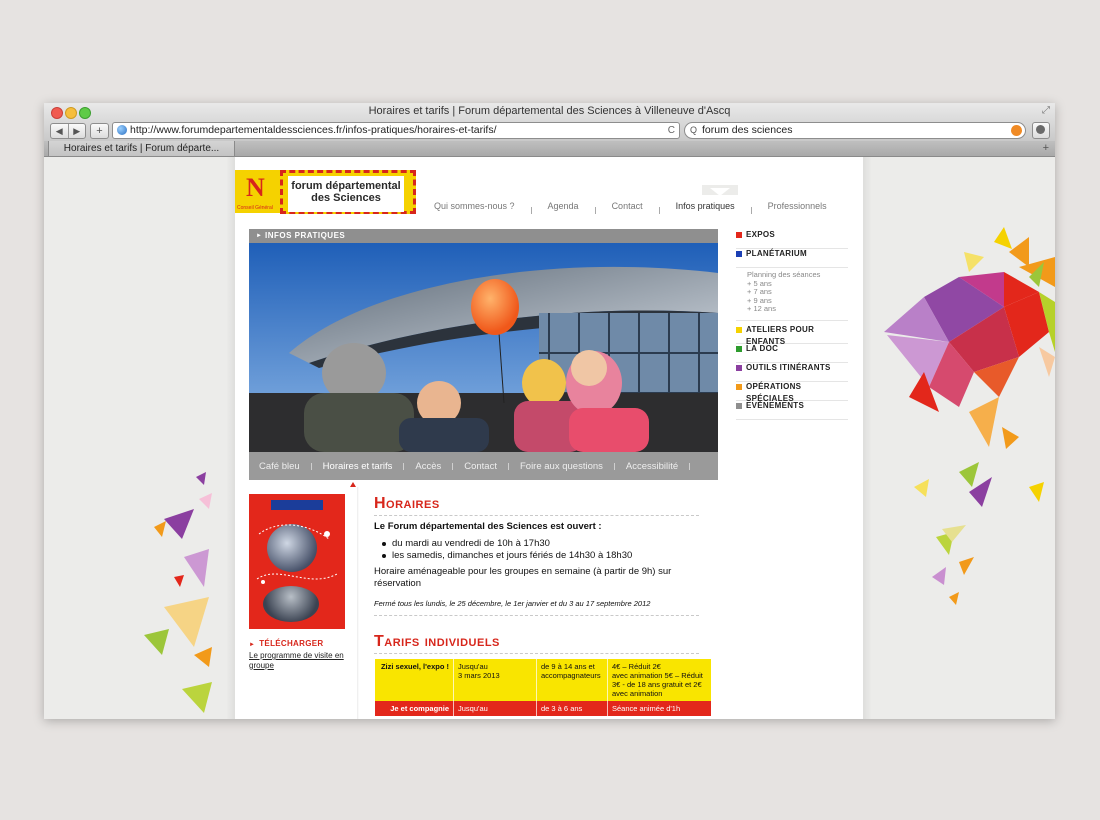 The image size is (1100, 820). What do you see at coordinates (305, 235) in the screenshot?
I see `section-heading: Infos pratiques` at bounding box center [305, 235].